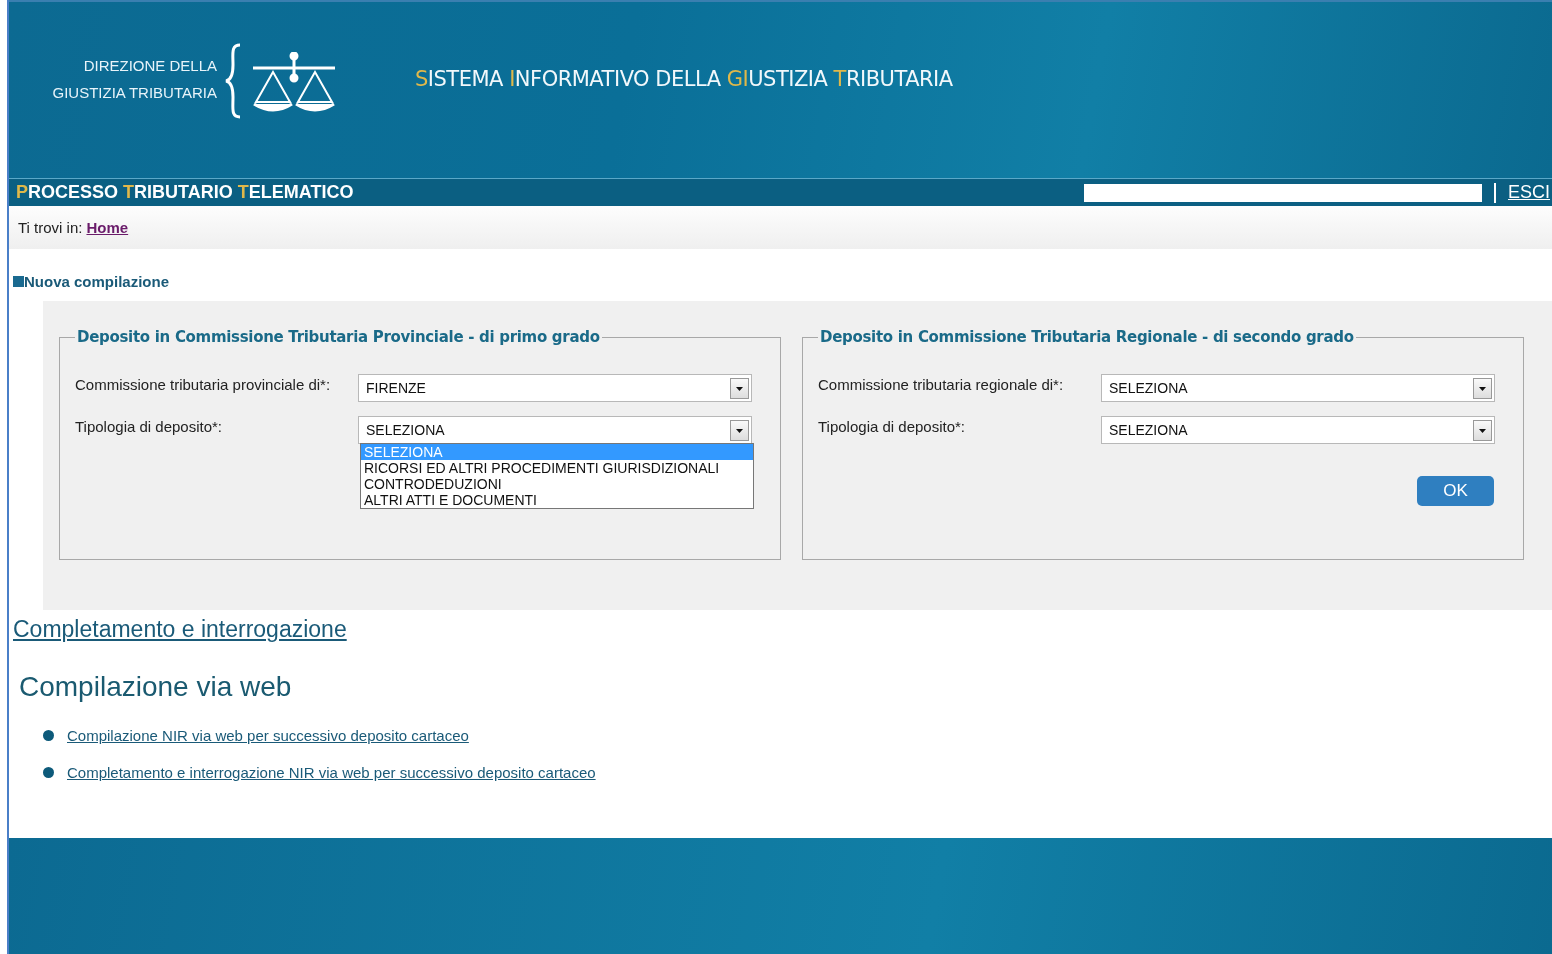 The height and width of the screenshot is (954, 1552). I want to click on org-name: DIREZIONE DELLA, so click(150, 65).